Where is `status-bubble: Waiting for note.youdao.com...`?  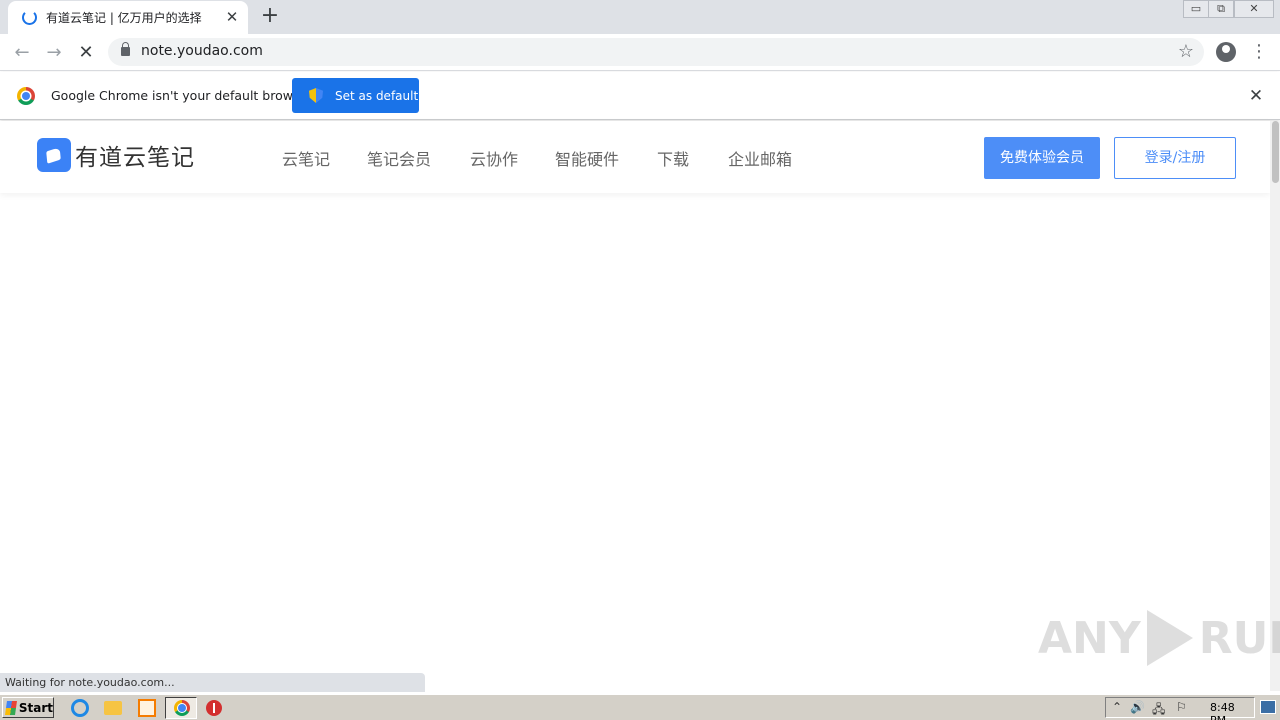
status-bubble: Waiting for note.youdao.com... is located at coordinates (212, 682).